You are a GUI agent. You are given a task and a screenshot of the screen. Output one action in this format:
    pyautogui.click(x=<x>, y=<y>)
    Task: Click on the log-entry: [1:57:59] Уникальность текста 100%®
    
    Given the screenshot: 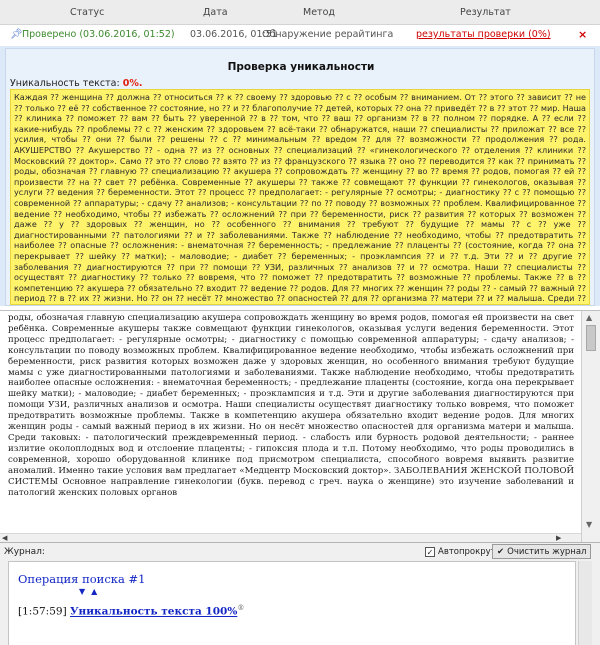 What is the action you would take?
    pyautogui.click(x=131, y=611)
    